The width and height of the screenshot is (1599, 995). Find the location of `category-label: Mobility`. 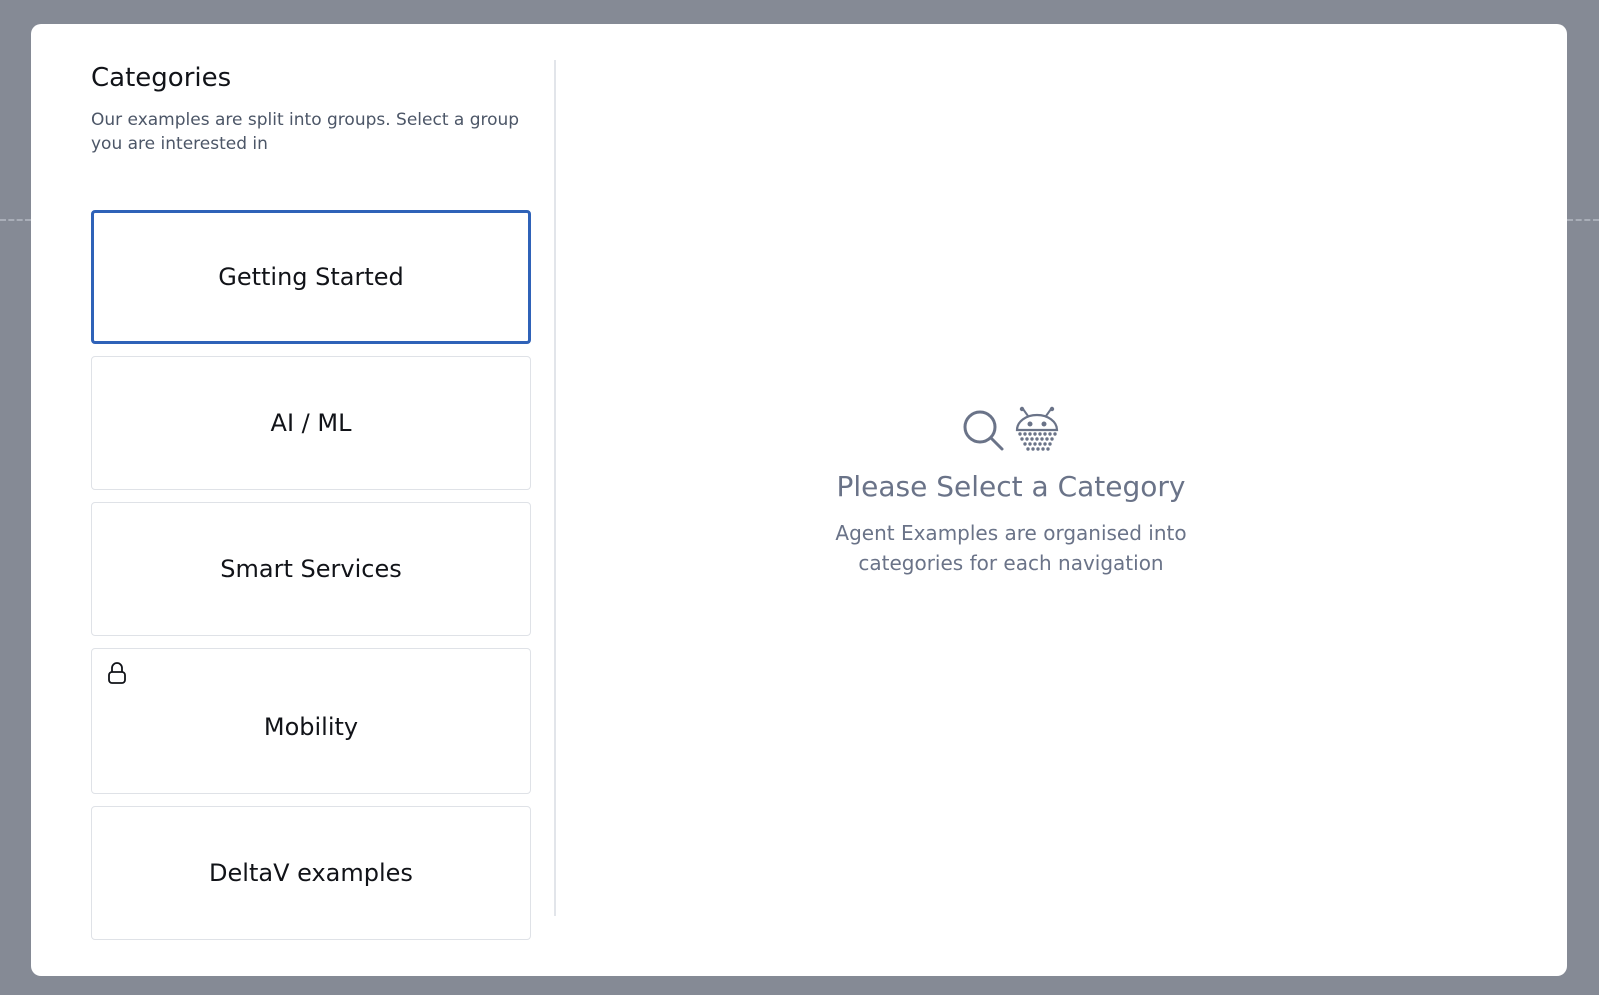

category-label: Mobility is located at coordinates (311, 727).